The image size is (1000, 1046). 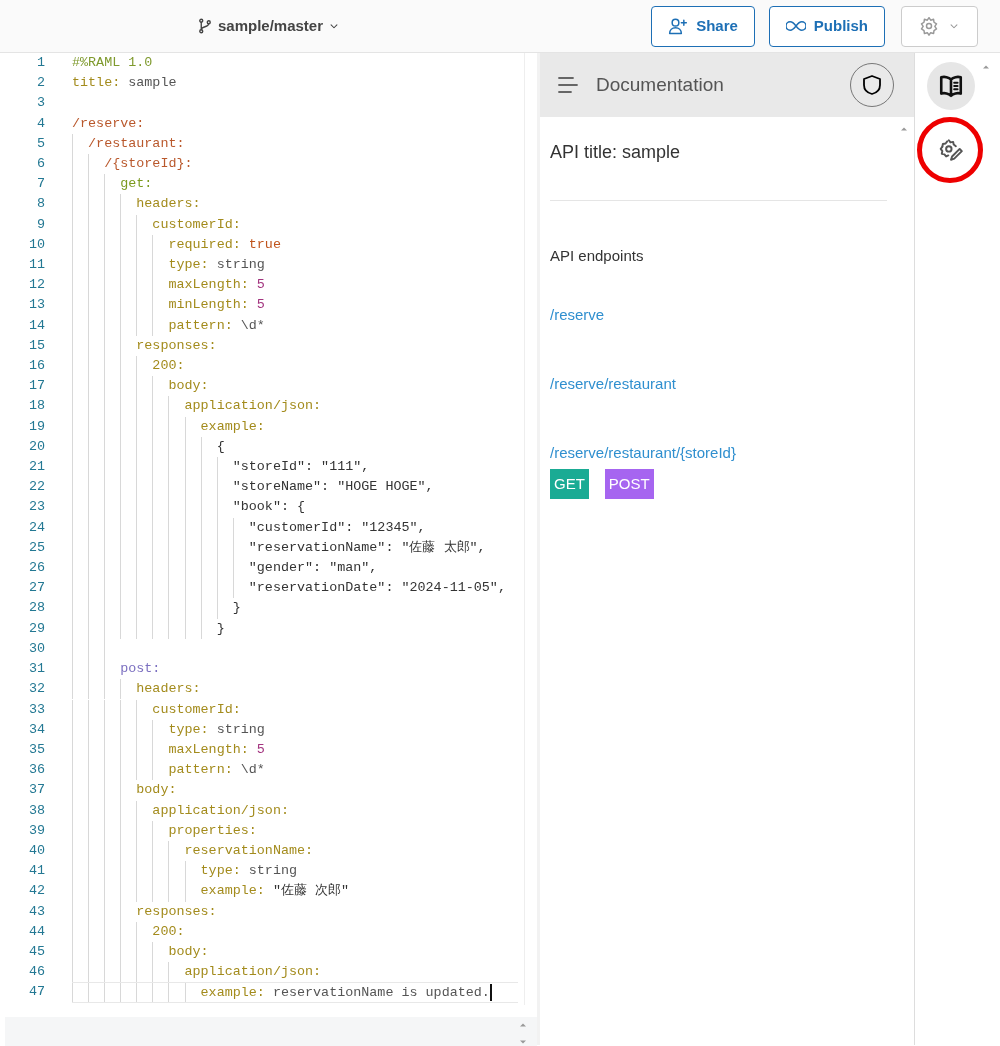 I want to click on branch-selector: sample/master, so click(x=268, y=26).